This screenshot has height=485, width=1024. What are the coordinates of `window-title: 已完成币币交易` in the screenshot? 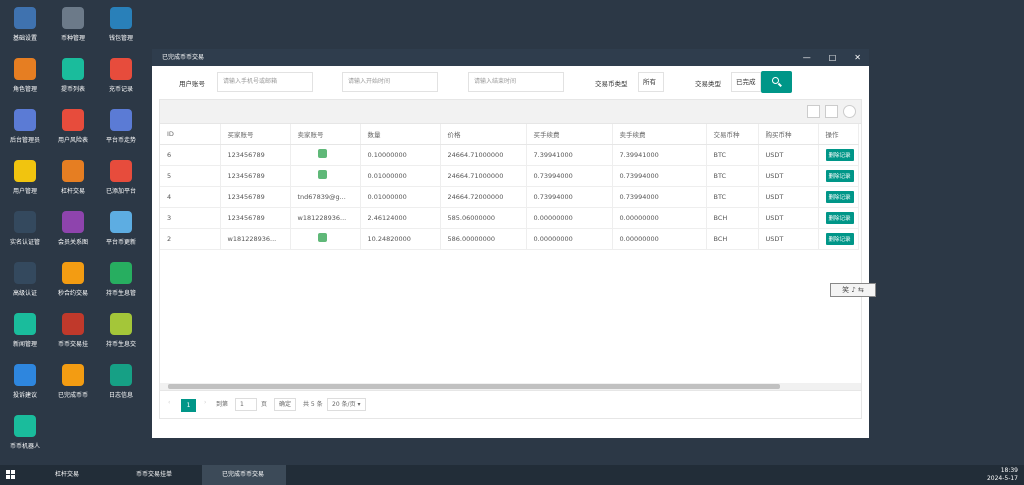 It's located at (183, 57).